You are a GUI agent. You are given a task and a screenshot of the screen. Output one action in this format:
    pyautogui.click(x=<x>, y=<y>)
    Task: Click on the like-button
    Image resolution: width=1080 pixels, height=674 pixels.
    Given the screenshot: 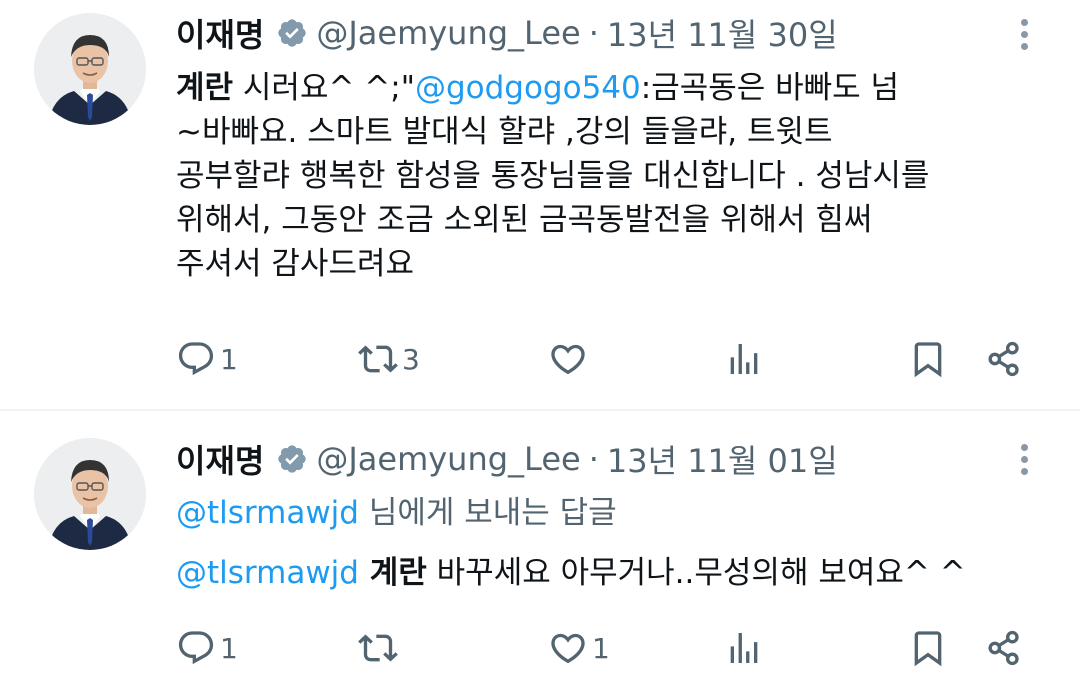 What is the action you would take?
    pyautogui.click(x=570, y=359)
    